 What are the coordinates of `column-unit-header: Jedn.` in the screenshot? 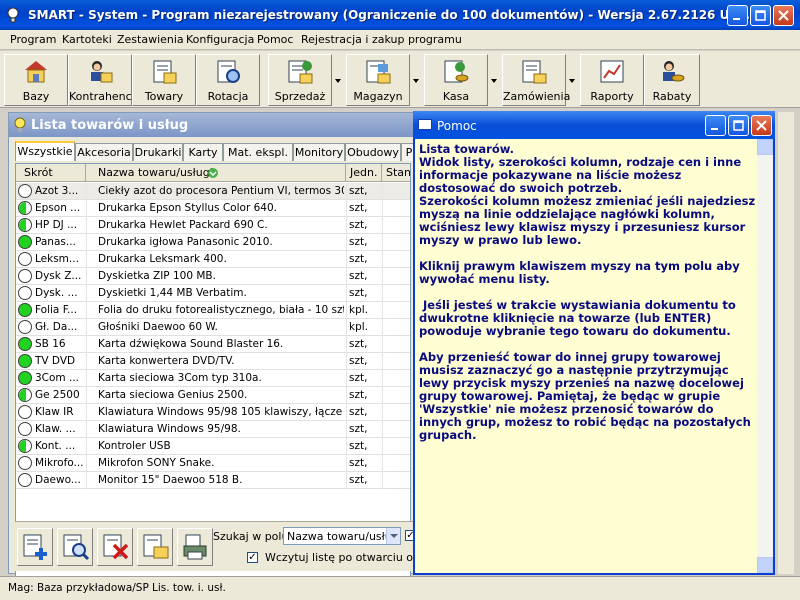 It's located at (364, 173).